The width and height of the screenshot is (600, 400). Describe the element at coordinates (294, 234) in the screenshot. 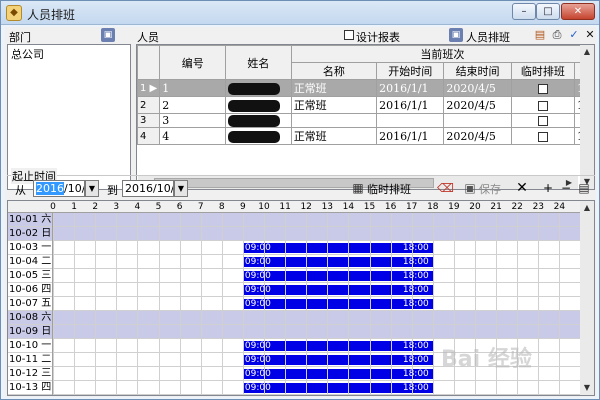

I see `day-row: 10-02 日` at that location.